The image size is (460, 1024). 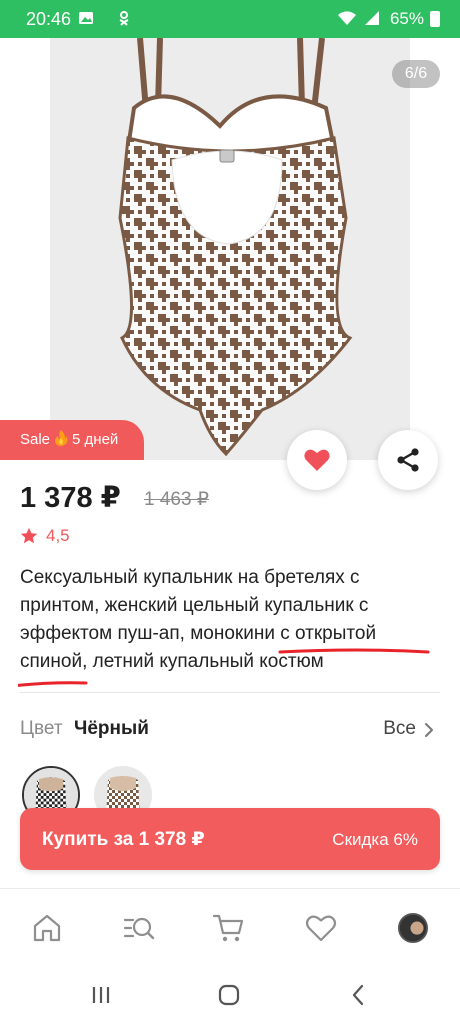 What do you see at coordinates (399, 729) in the screenshot?
I see `all-colors-link: Все` at bounding box center [399, 729].